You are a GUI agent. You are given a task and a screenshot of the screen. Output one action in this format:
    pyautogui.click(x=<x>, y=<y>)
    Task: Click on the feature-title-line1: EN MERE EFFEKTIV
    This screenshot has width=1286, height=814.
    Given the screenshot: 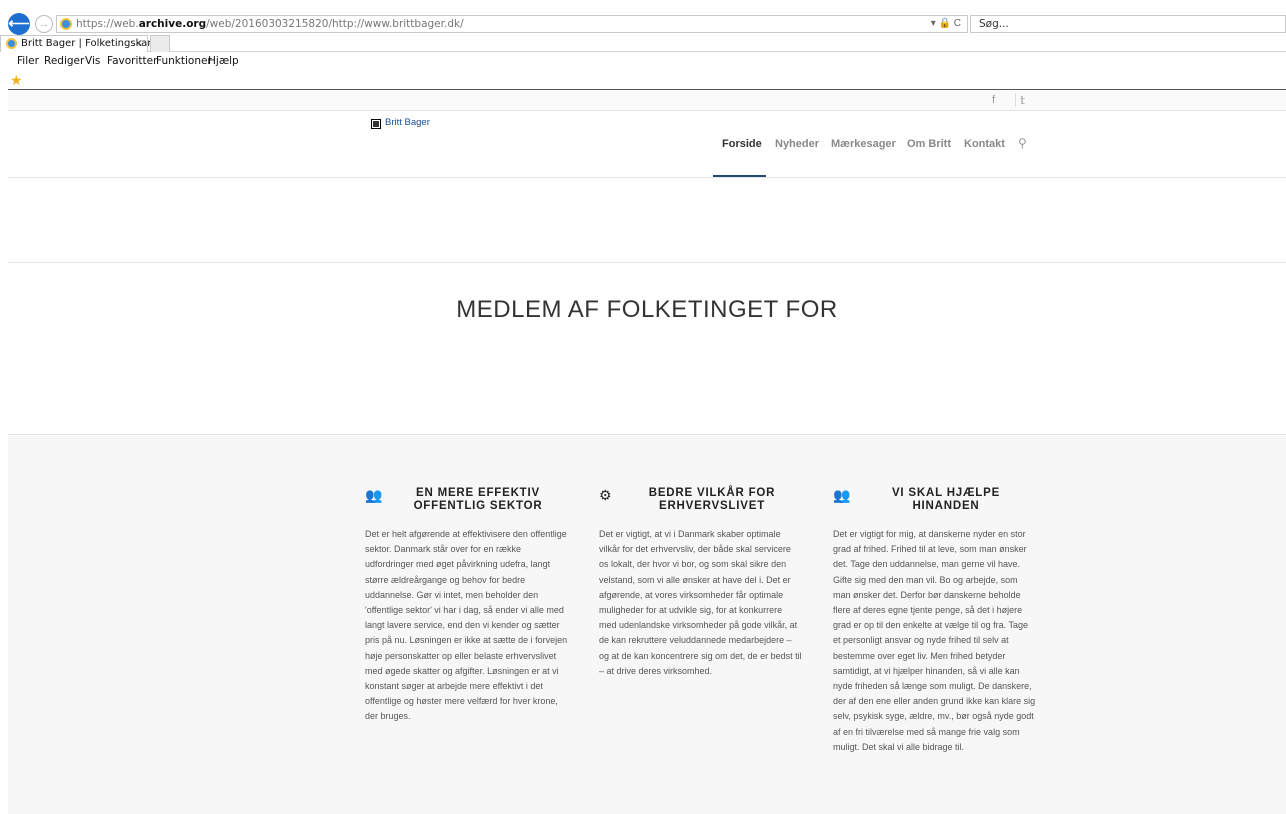 What is the action you would take?
    pyautogui.click(x=478, y=493)
    